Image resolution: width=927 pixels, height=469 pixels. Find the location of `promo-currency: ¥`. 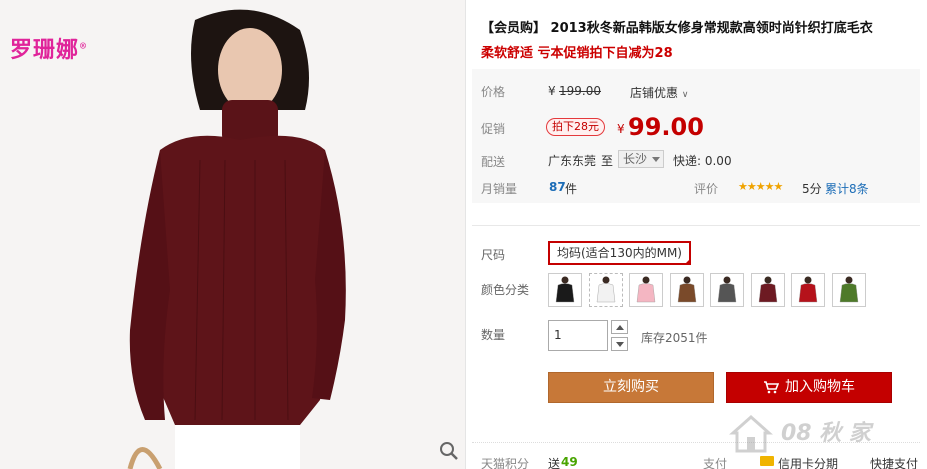

promo-currency: ¥ is located at coordinates (621, 129).